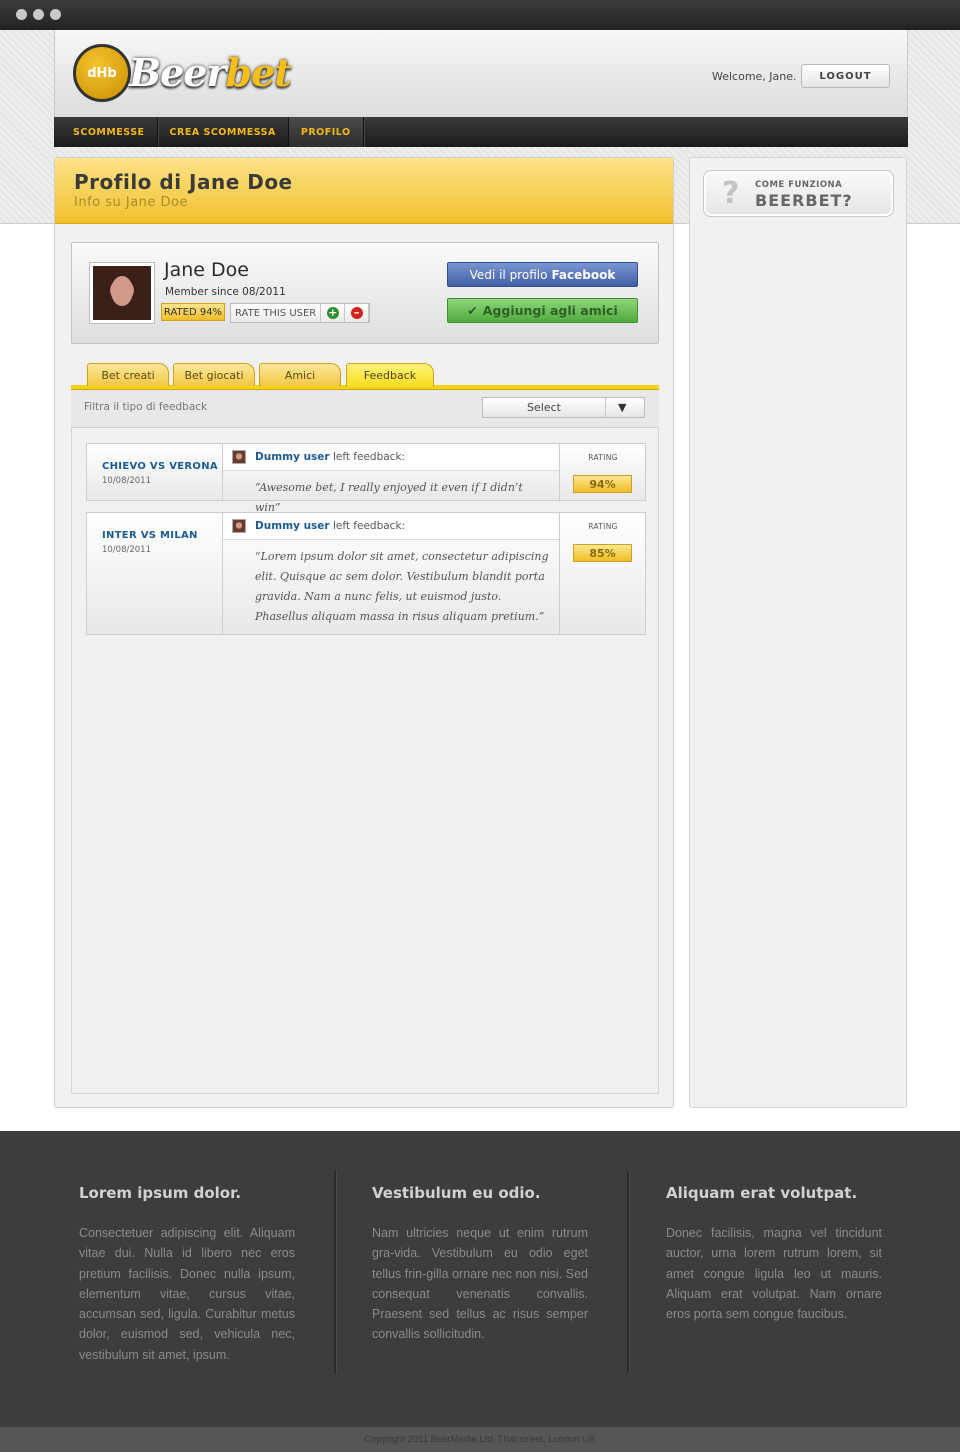 The image size is (960, 1452). I want to click on avatar-face, so click(122, 291).